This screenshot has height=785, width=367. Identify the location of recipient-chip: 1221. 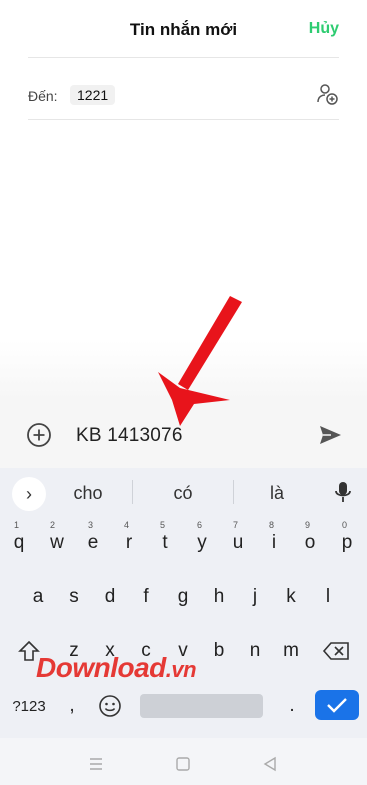
(93, 95).